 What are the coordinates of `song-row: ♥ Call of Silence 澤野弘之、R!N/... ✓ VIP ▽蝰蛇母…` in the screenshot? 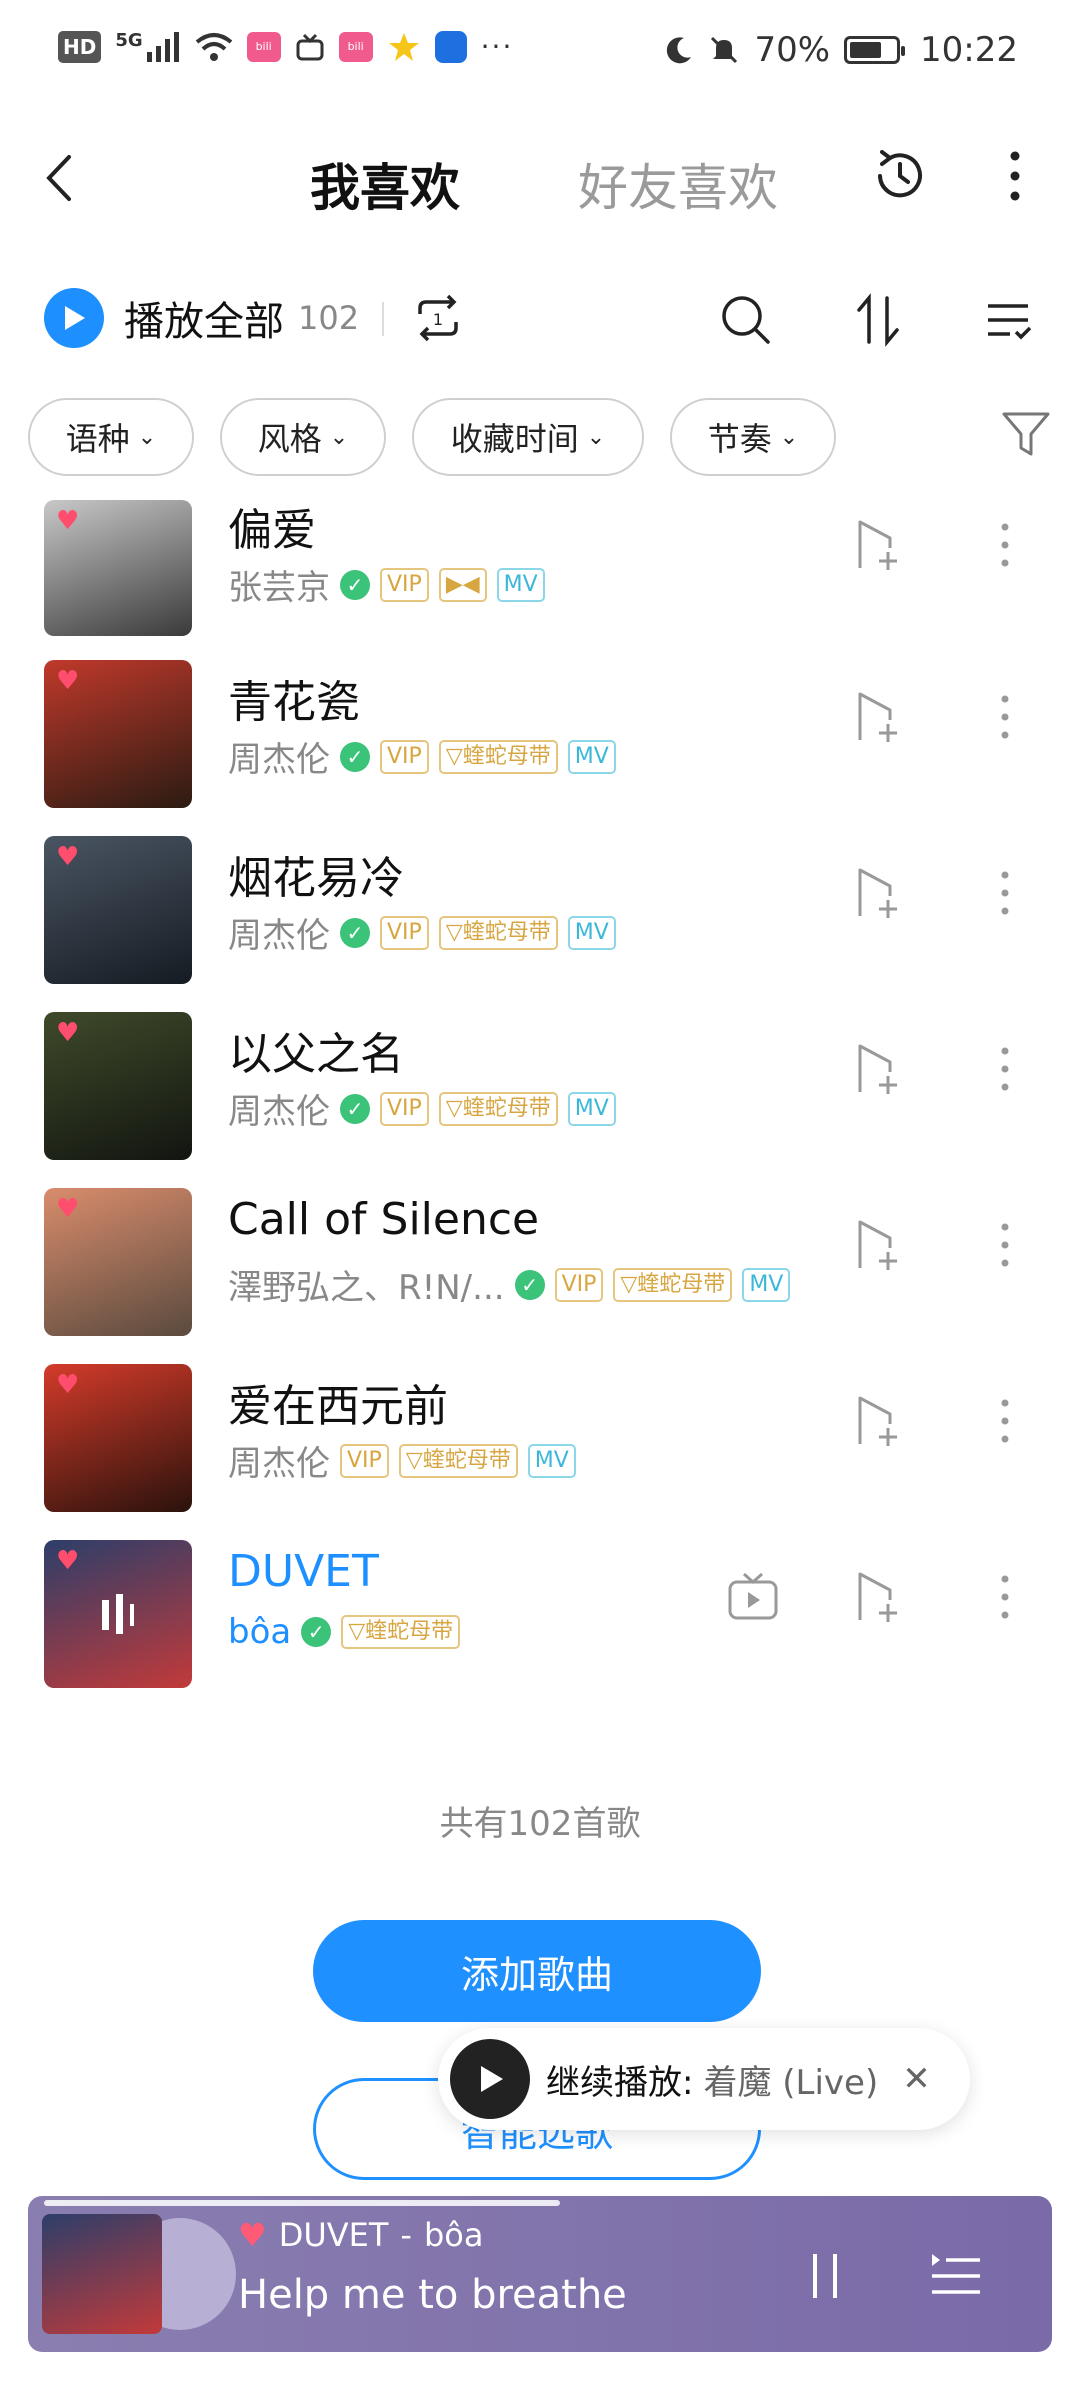 It's located at (540, 1276).